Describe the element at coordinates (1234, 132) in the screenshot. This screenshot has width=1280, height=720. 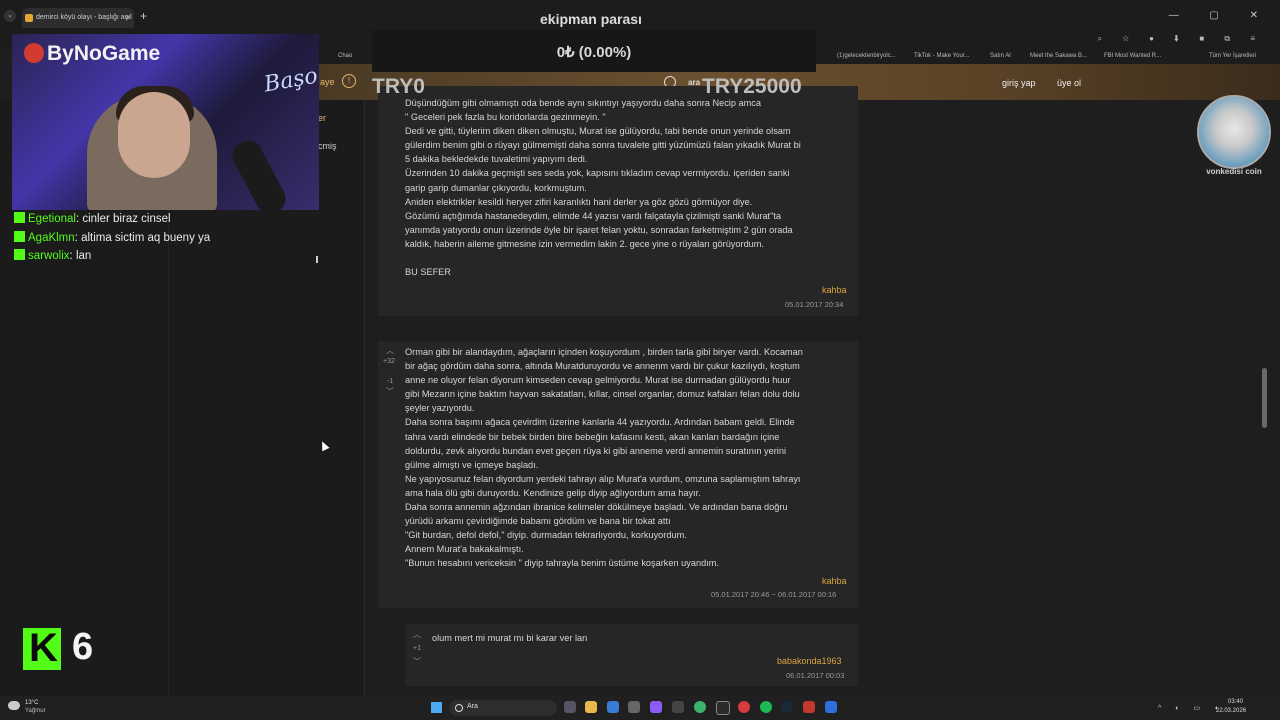
I see `cat-avatar-icon` at that location.